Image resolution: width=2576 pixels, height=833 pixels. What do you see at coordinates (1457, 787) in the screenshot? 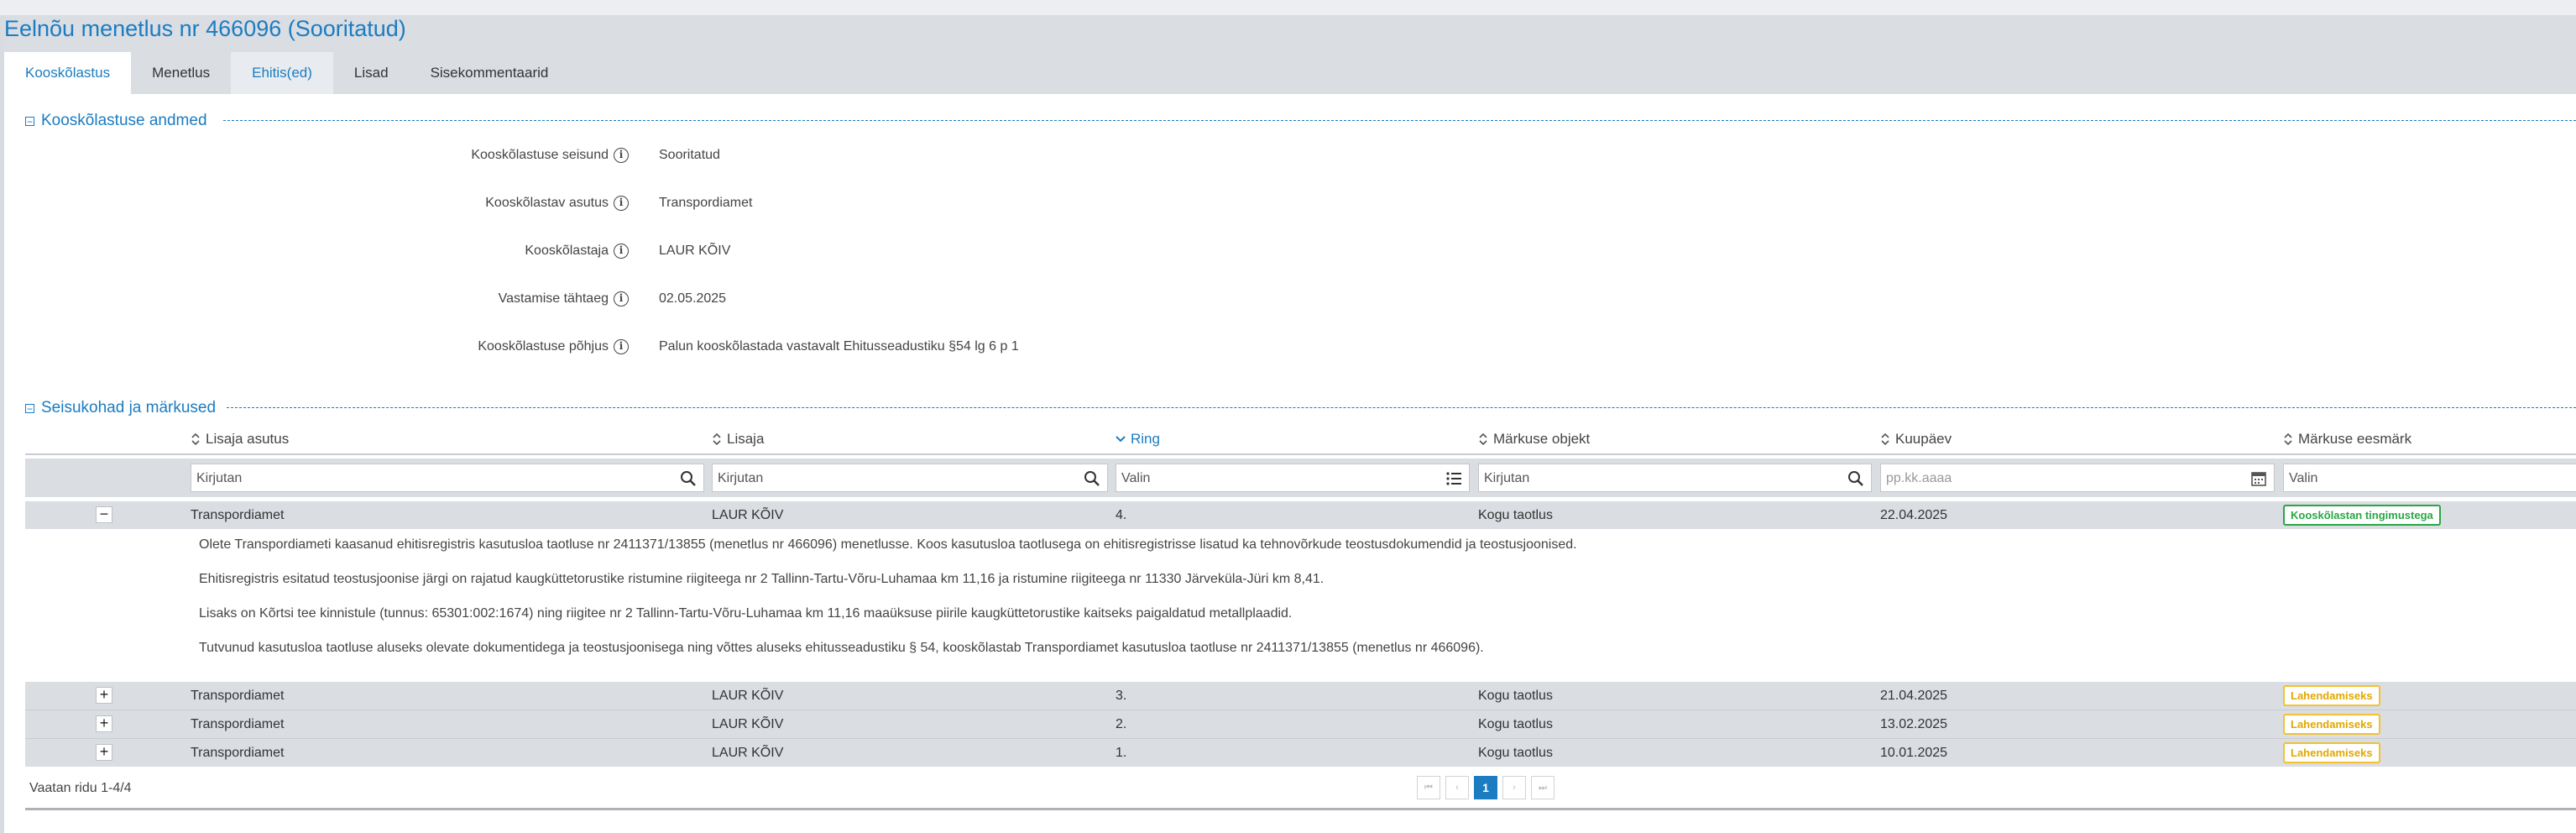
I see `prev-page-button: ‹` at bounding box center [1457, 787].